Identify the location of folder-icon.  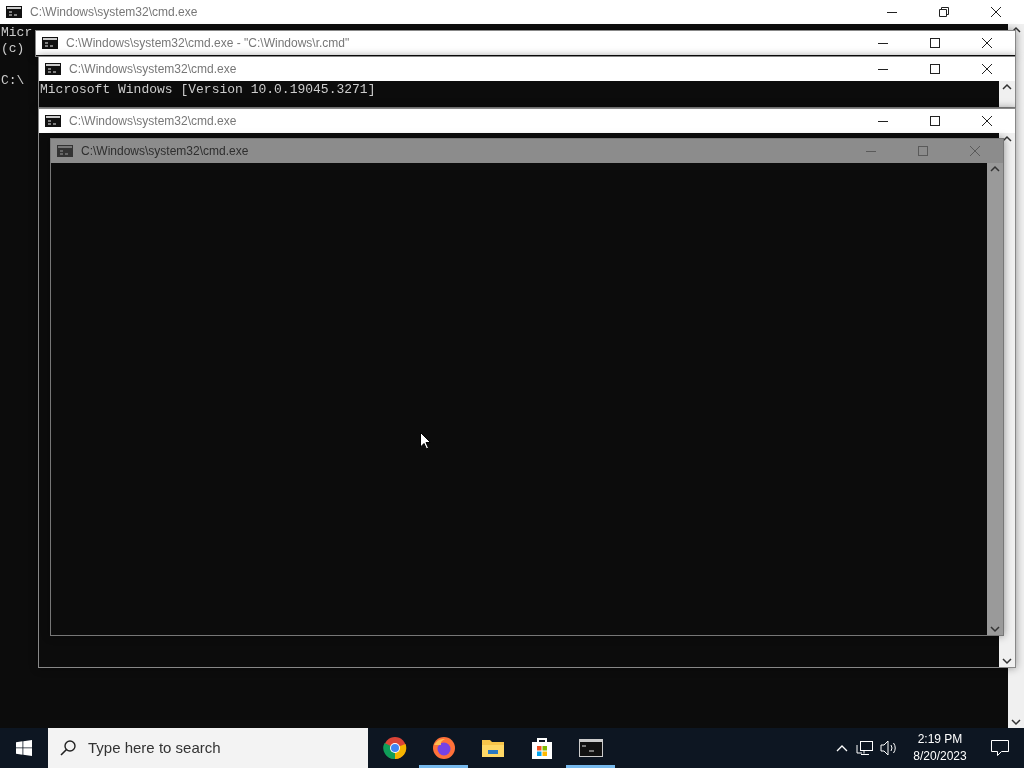
(492, 748).